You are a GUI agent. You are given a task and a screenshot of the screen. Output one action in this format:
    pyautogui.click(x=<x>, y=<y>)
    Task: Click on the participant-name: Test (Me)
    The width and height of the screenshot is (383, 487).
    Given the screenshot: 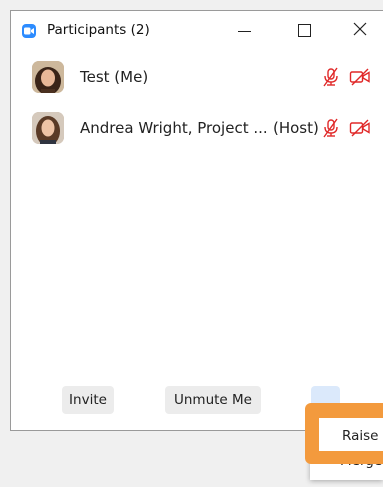 What is the action you would take?
    pyautogui.click(x=114, y=77)
    